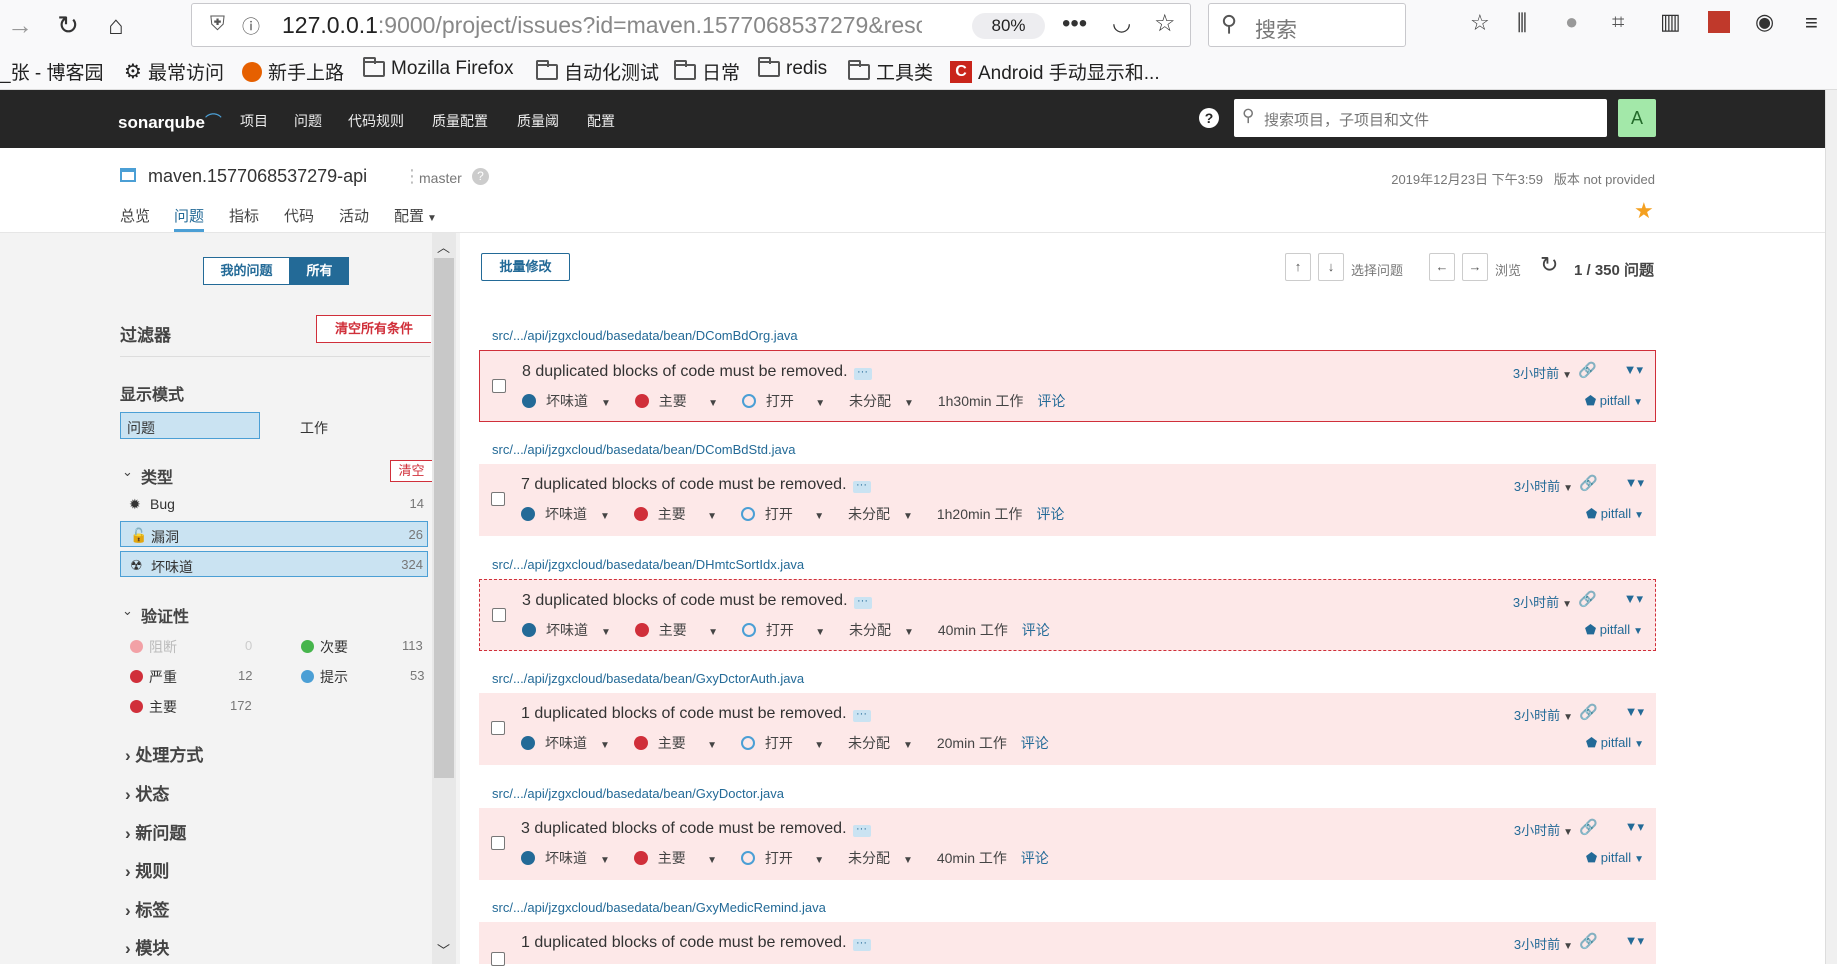  I want to click on page-scrollbar, so click(1831, 527).